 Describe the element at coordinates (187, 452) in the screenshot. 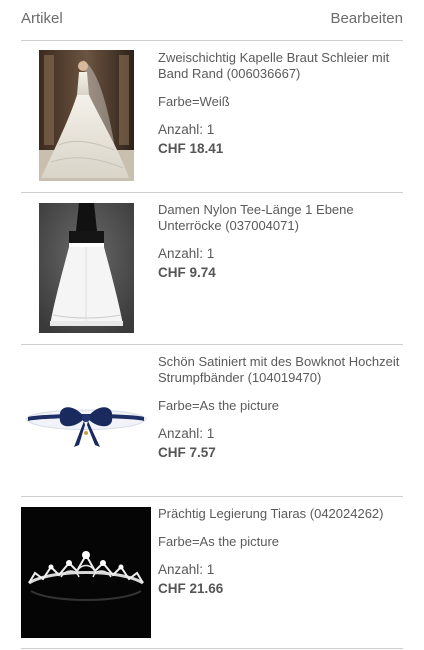

I see `item-price: CHF 7.57` at that location.